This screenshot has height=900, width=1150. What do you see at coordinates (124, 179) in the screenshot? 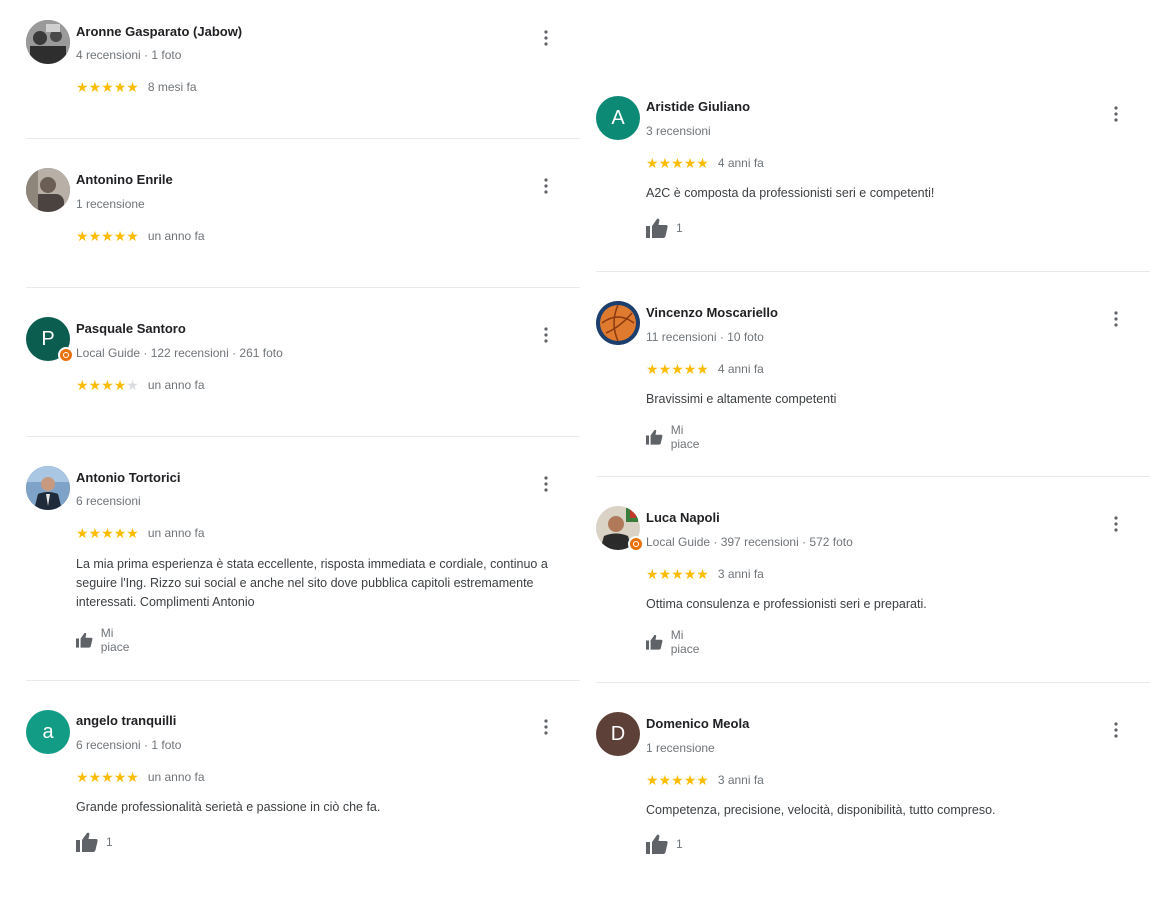
I see `reviewer-name: Antonino Enrile` at bounding box center [124, 179].